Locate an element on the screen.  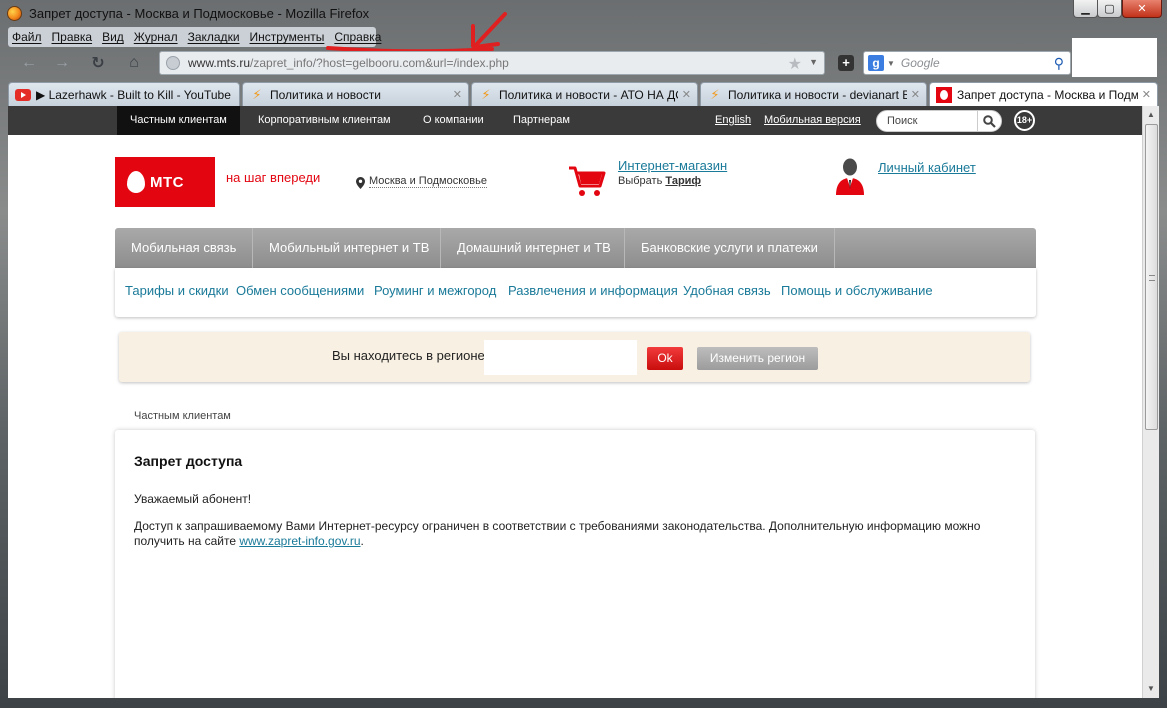
subnav-roaming: Роуминг и межгород is located at coordinates (435, 290).